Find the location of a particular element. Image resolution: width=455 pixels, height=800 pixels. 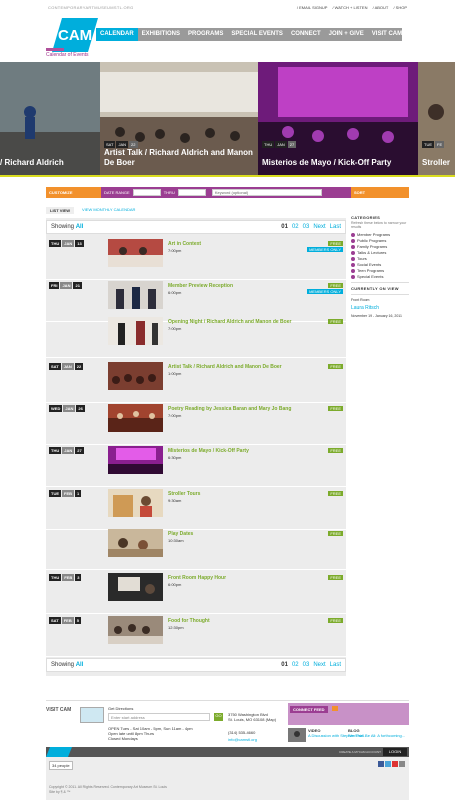

tab-list-view: LIST VIEW is located at coordinates (60, 210).